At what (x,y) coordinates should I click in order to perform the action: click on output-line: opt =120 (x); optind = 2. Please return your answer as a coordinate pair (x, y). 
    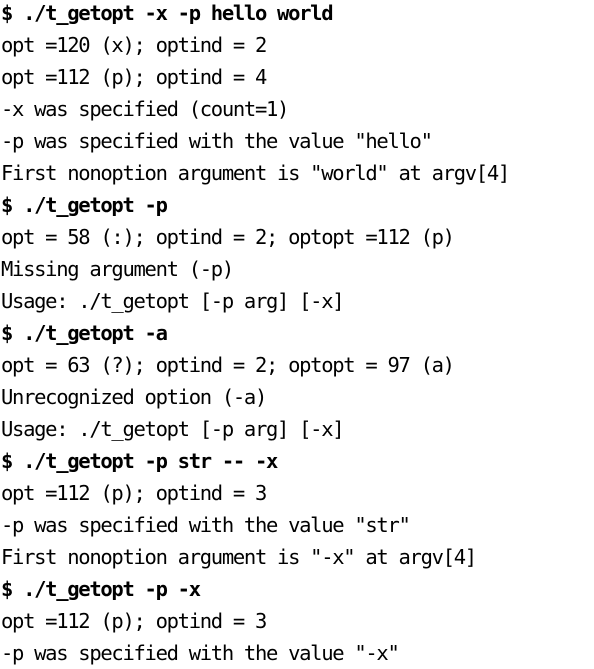
    Looking at the image, I should click on (134, 45).